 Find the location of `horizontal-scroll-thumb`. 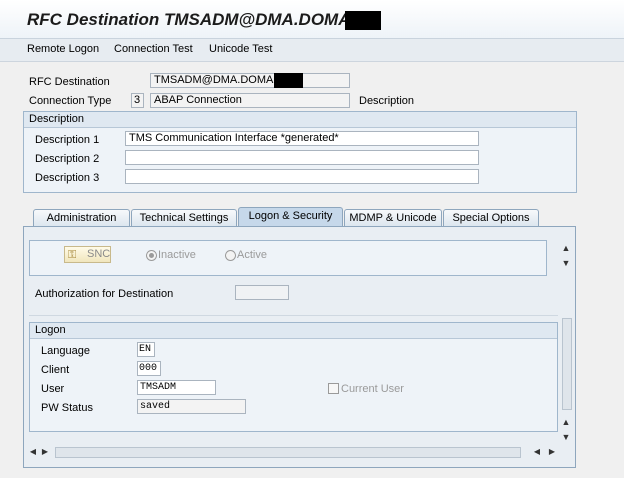

horizontal-scroll-thumb is located at coordinates (288, 452).